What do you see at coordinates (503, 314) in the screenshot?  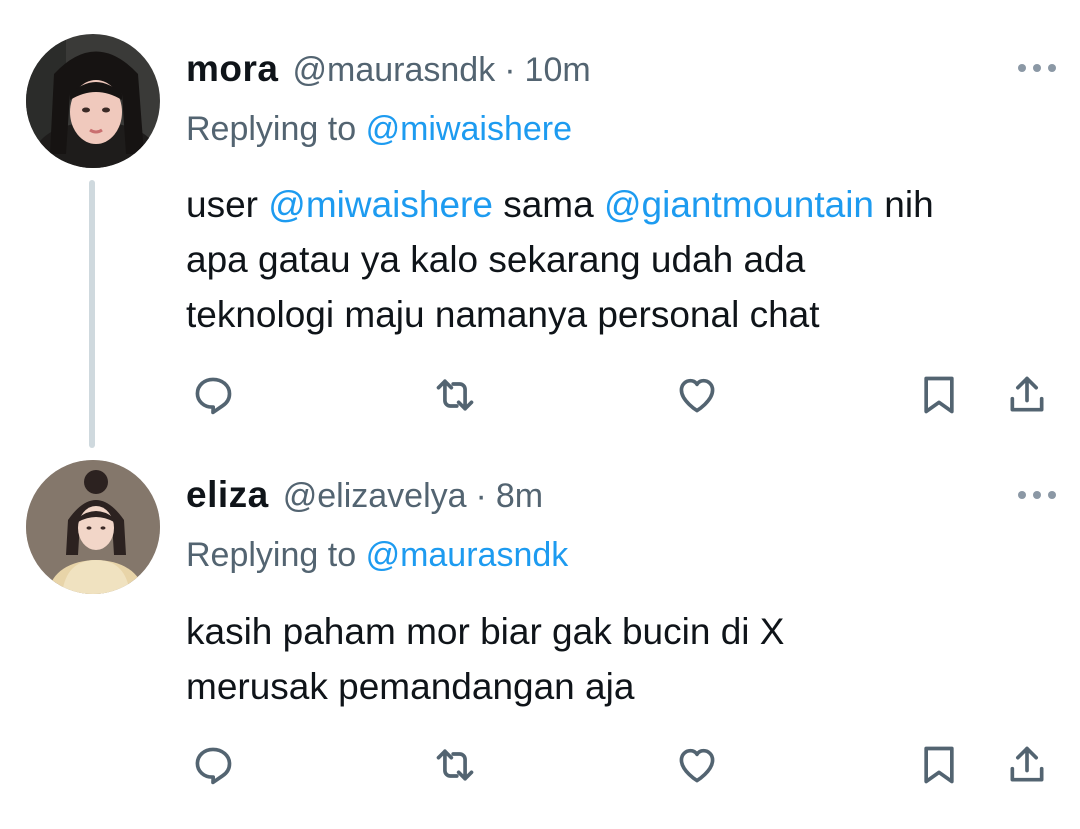 I see `tweet-text-line: teknologi maju namanya personal chat` at bounding box center [503, 314].